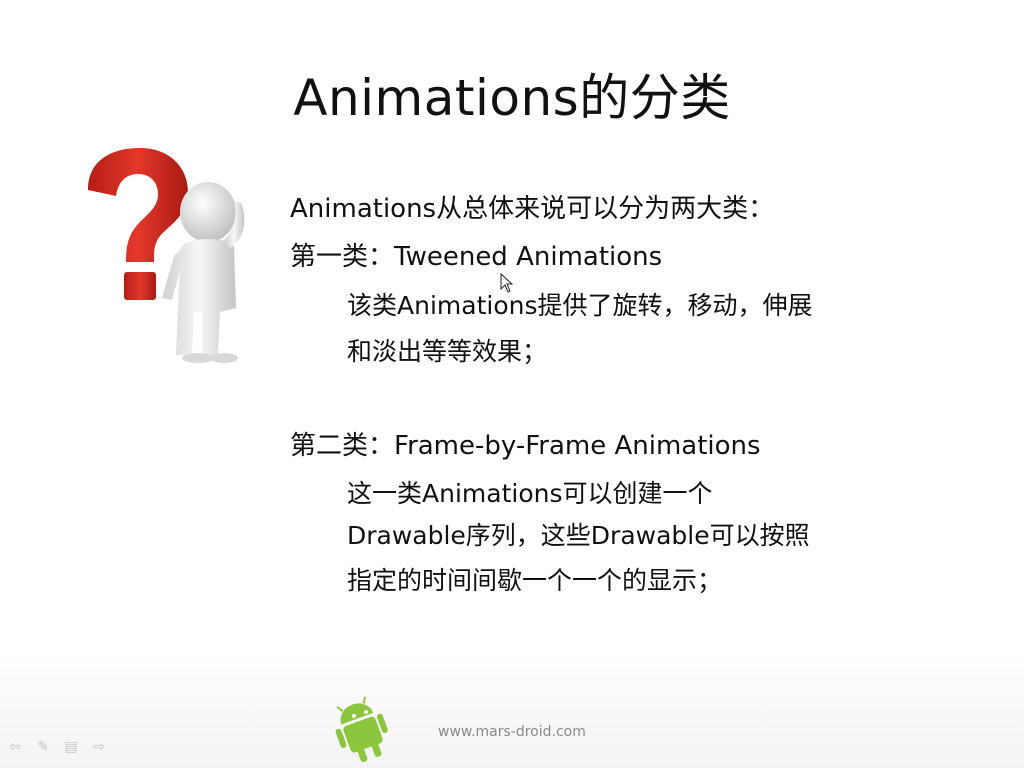 The height and width of the screenshot is (768, 1024). Describe the element at coordinates (361, 729) in the screenshot. I see `android-robot-icon` at that location.